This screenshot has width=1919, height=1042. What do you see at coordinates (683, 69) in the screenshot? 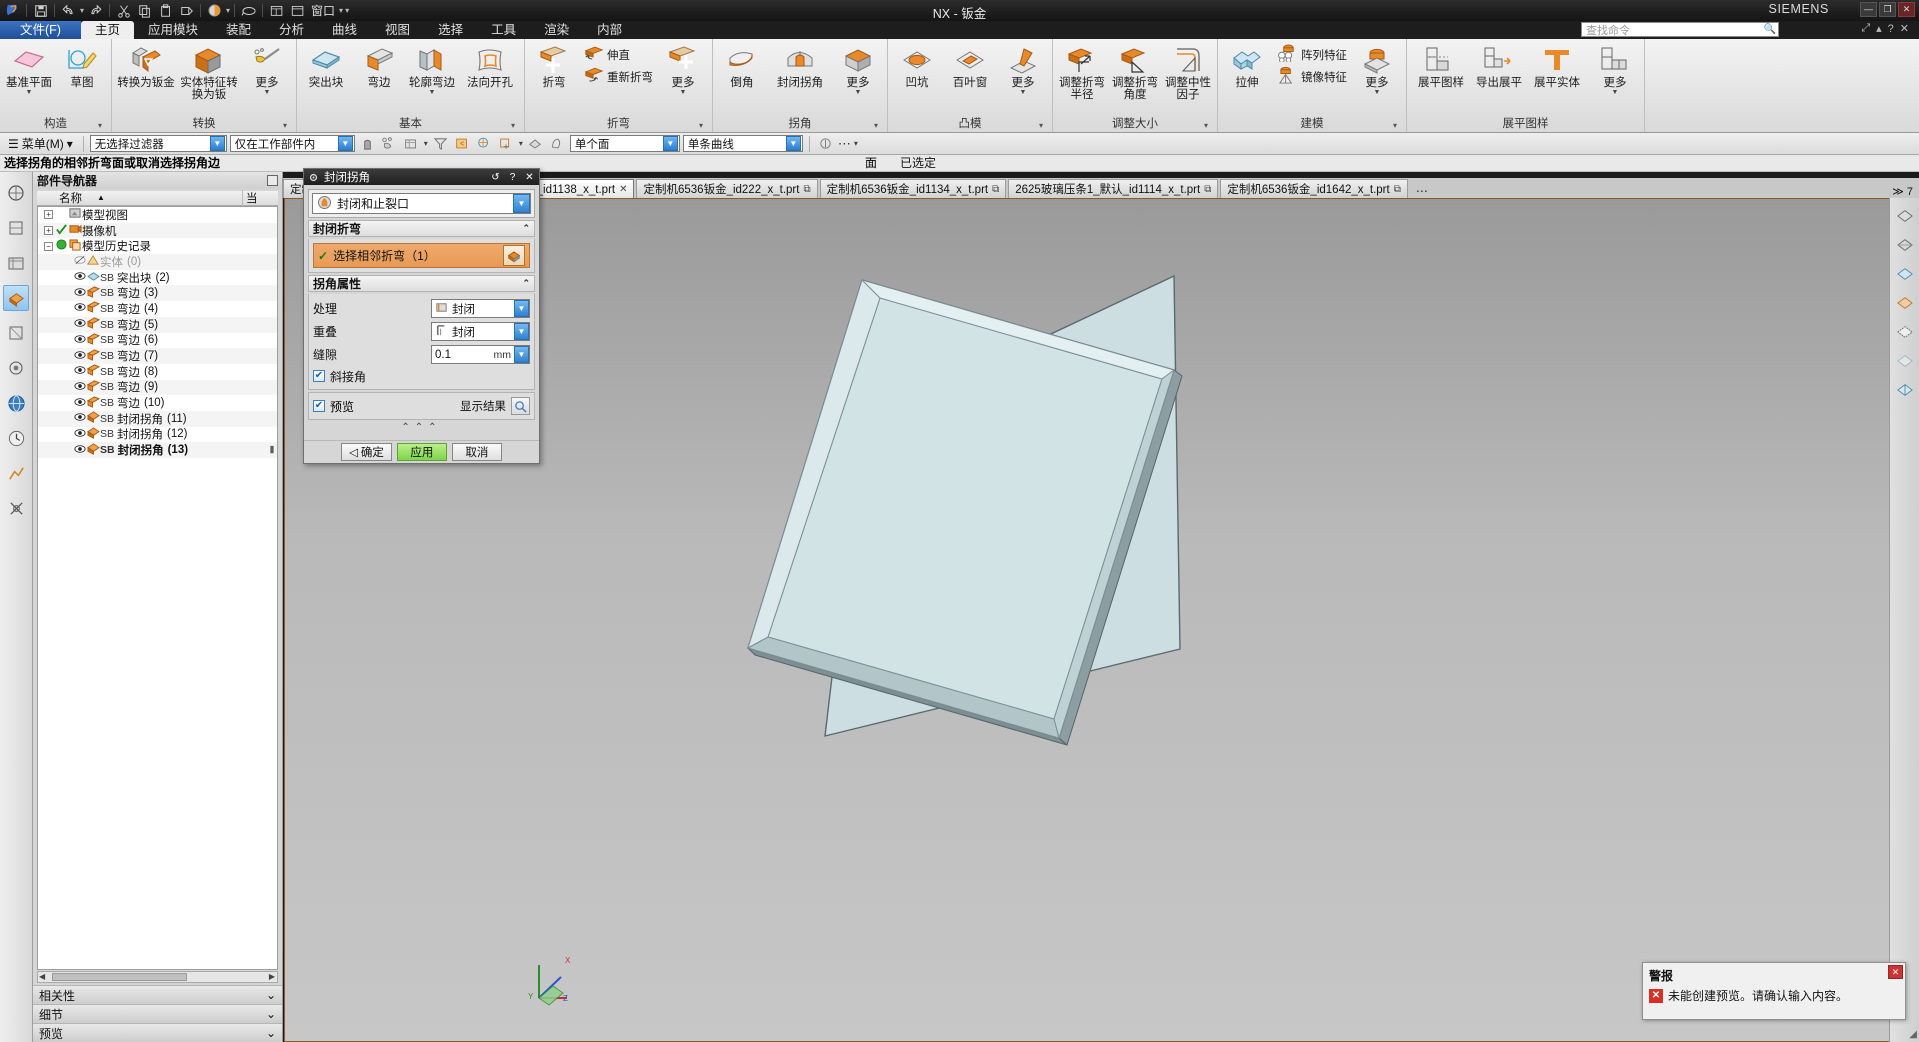
I see `command-bend-more: 更多 ▼` at bounding box center [683, 69].